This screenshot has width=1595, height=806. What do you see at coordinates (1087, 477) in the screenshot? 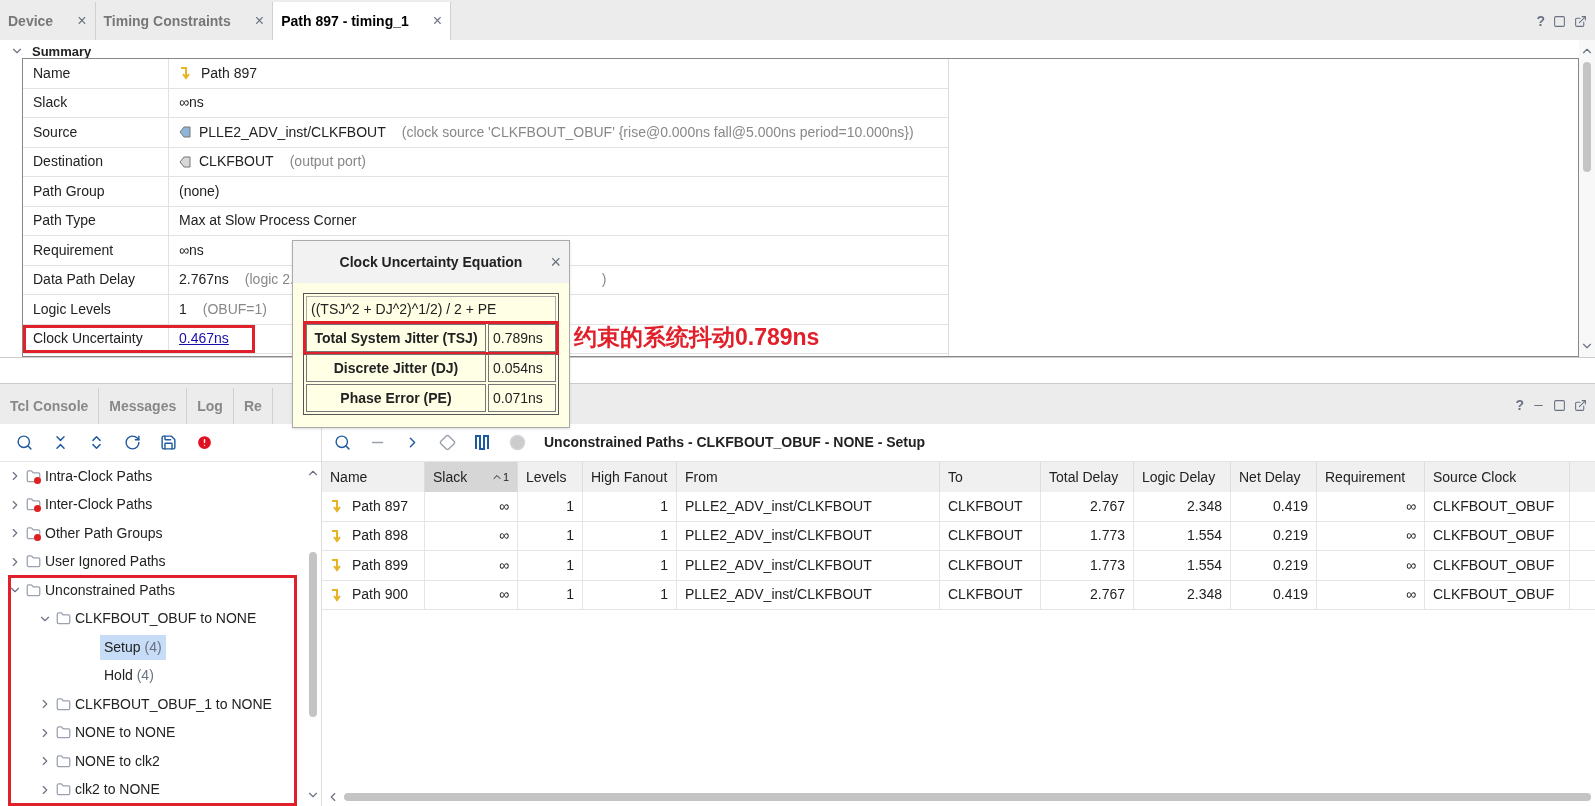
I see `column-header: Total Delay` at bounding box center [1087, 477].